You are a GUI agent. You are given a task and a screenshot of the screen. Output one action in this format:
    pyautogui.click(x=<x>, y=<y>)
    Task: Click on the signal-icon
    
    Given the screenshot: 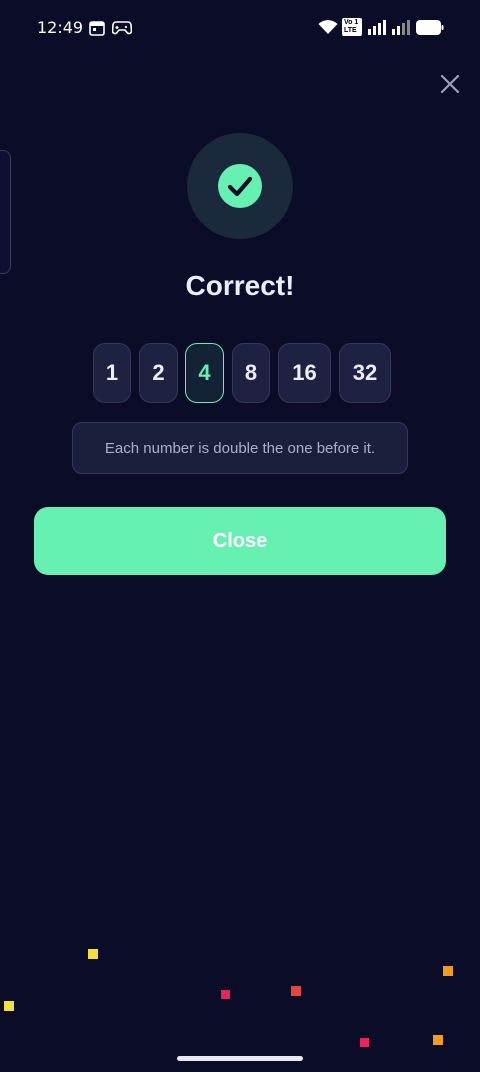 What is the action you would take?
    pyautogui.click(x=378, y=30)
    